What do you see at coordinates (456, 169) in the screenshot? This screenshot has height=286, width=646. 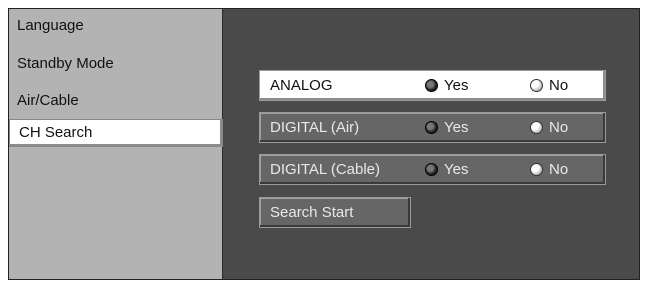 I see `digital-cable-yes-label: Yes` at bounding box center [456, 169].